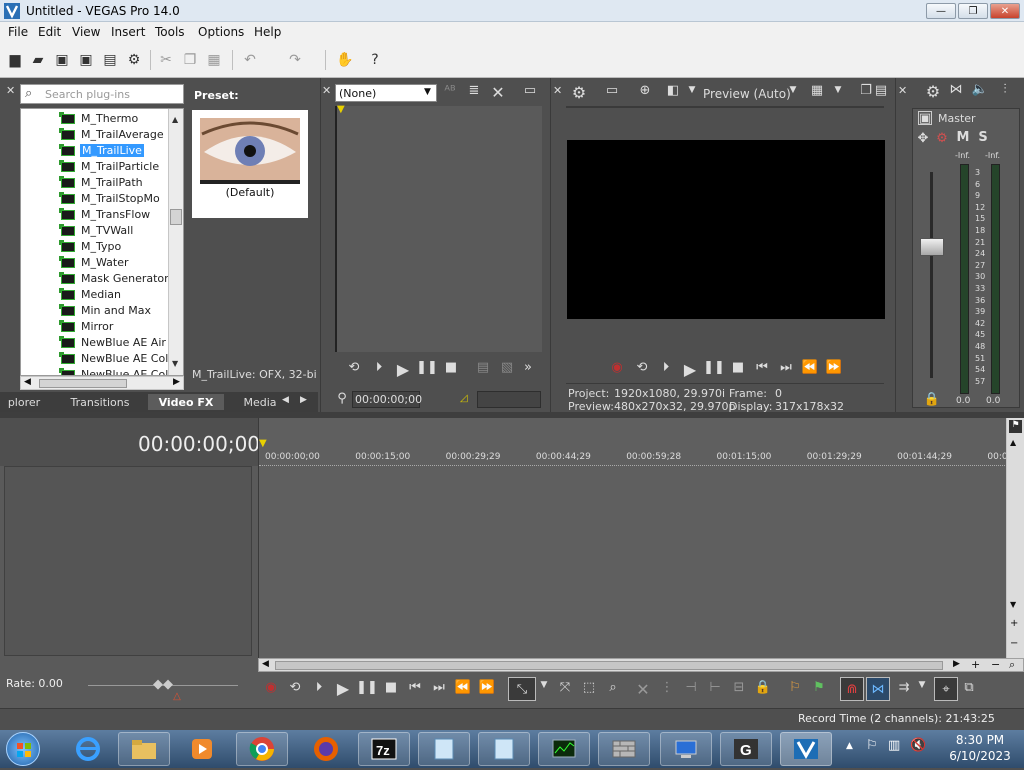 This screenshot has height=770, width=1024. Describe the element at coordinates (15, 60) in the screenshot. I see `new-file-icon: ▆` at that location.